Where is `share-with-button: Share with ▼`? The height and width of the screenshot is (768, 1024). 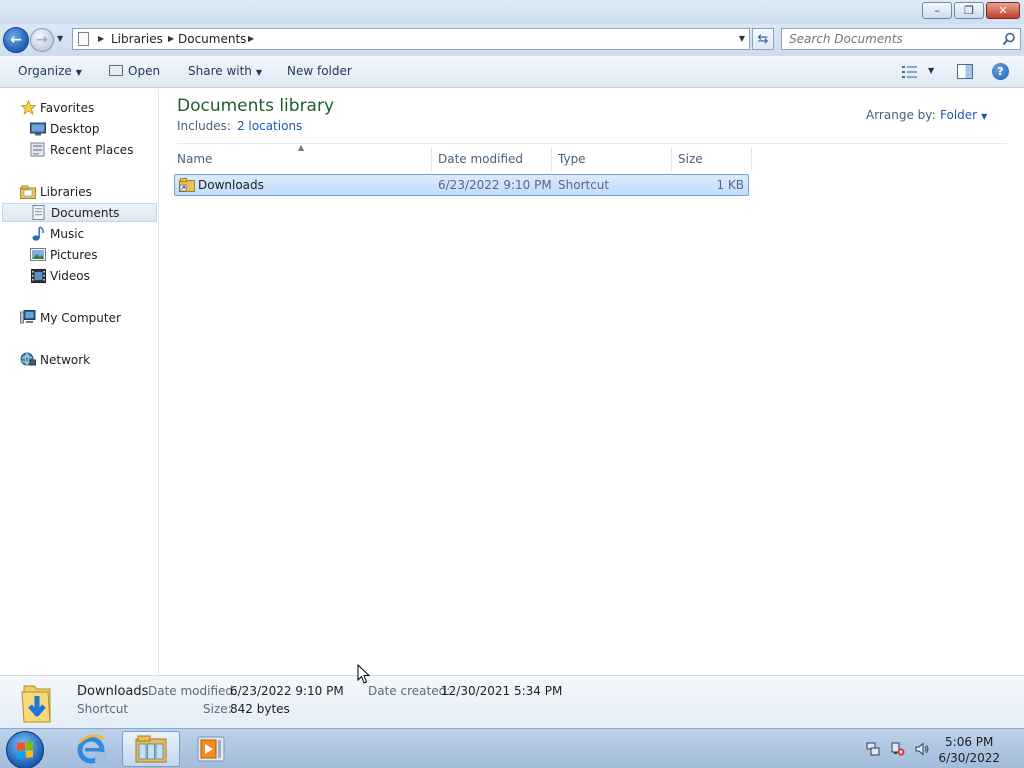
share-with-button: Share with ▼ is located at coordinates (225, 71).